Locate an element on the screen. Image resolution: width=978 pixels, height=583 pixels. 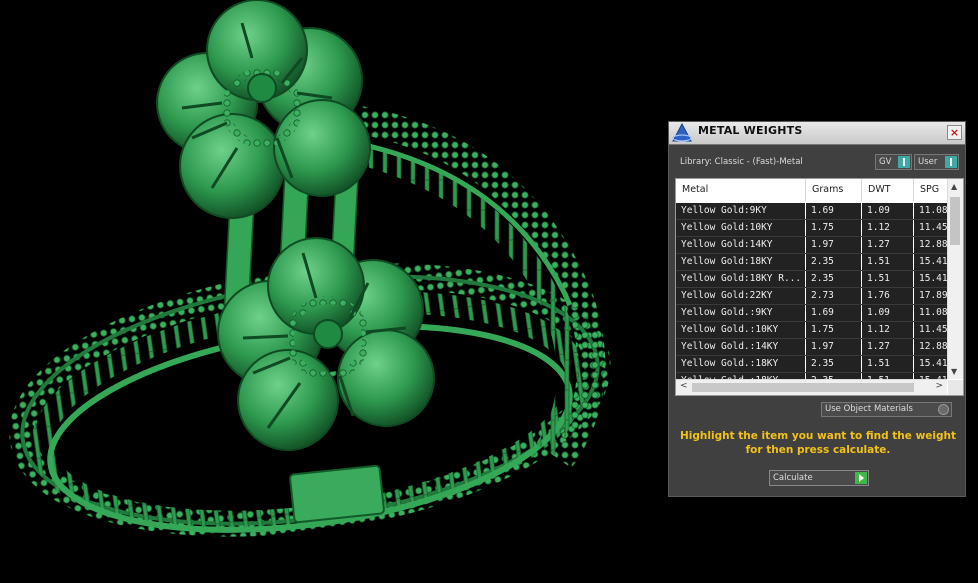
table-row: Yellow Gold:18KY 2.35 1.51 15.41 is located at coordinates (812, 262).